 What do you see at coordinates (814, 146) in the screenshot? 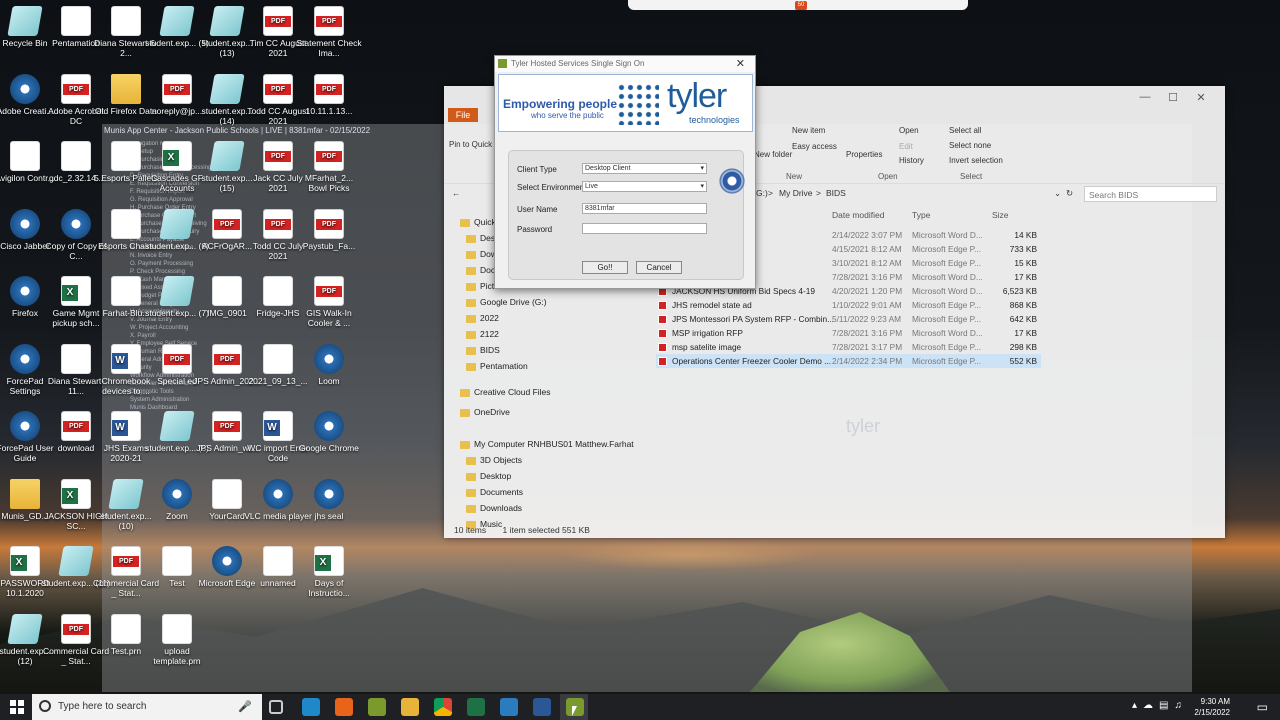
I see `easy-access-button: Easy access` at bounding box center [814, 146].